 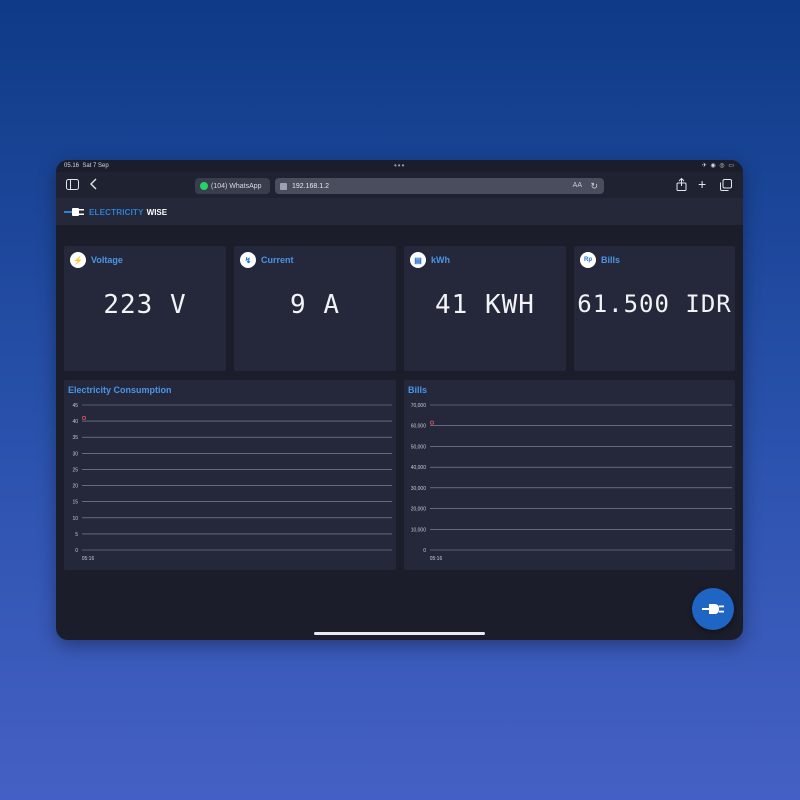 I want to click on reload-icon: ↻, so click(x=594, y=186).